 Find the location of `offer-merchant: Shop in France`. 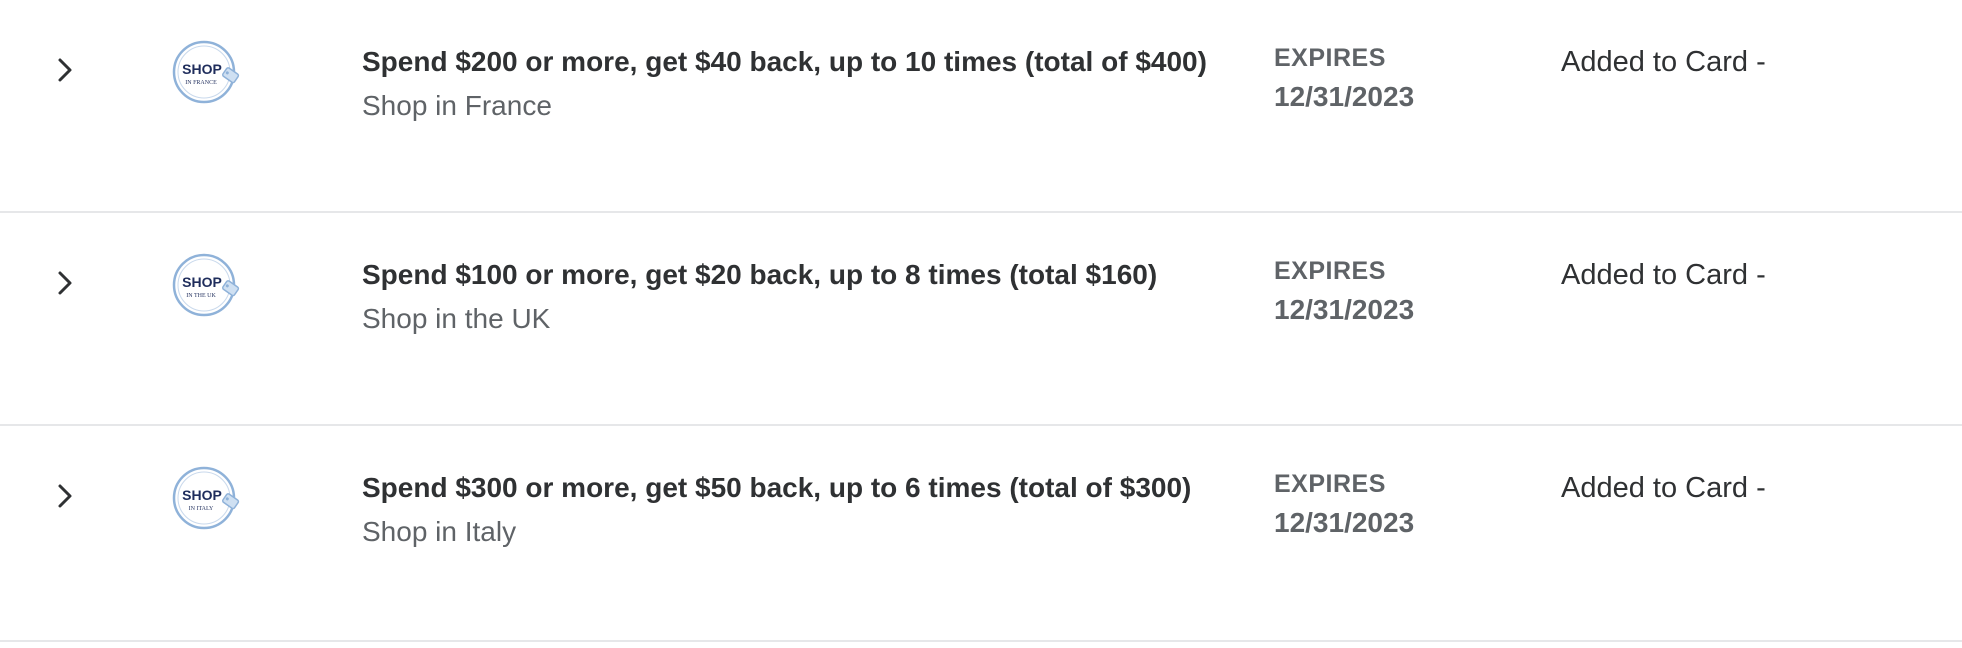

offer-merchant: Shop in France is located at coordinates (457, 105).